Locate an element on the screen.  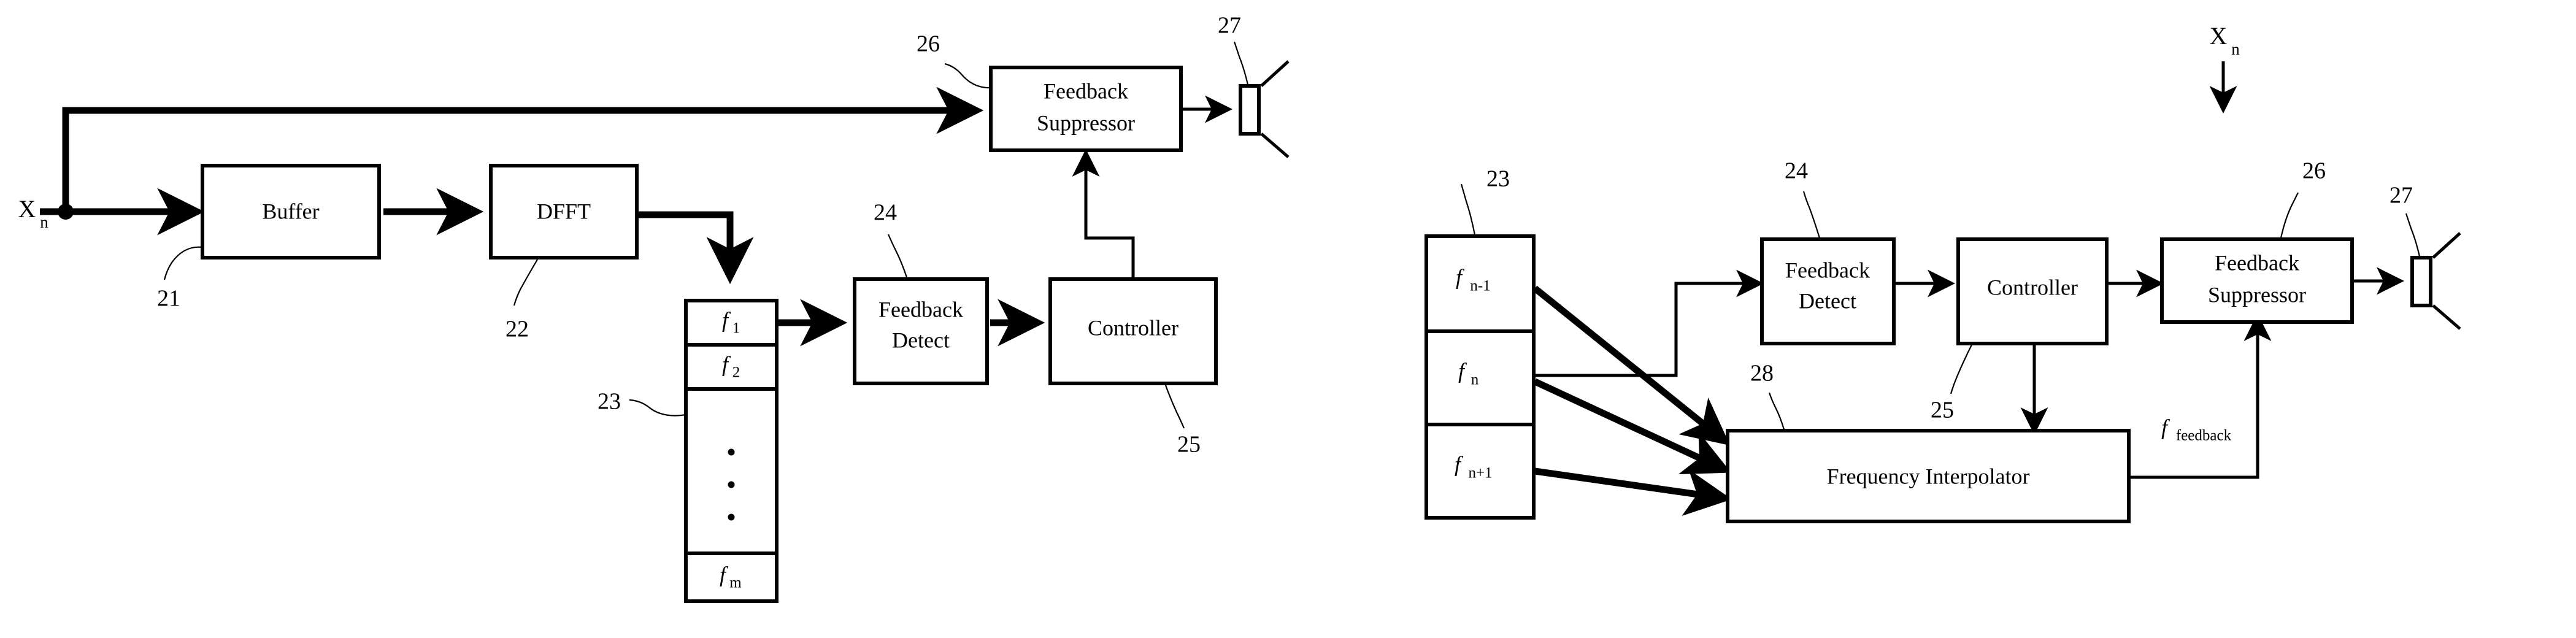
speaker-body-right is located at coordinates (2421, 281).